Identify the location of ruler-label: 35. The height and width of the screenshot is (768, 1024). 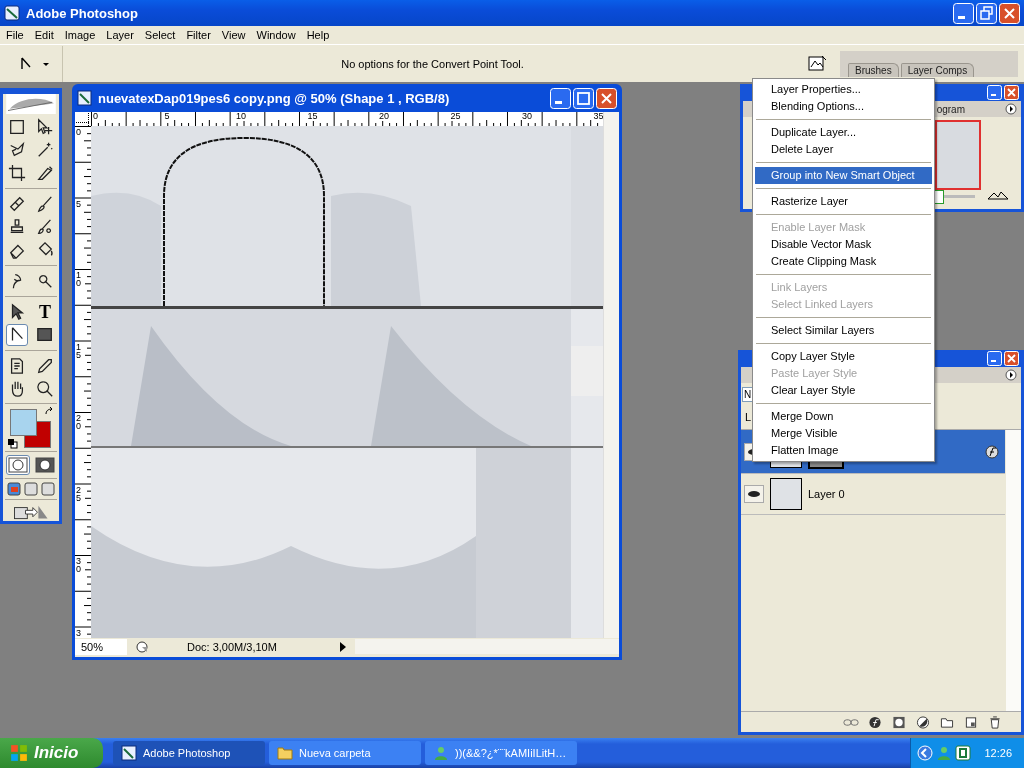
(598, 116).